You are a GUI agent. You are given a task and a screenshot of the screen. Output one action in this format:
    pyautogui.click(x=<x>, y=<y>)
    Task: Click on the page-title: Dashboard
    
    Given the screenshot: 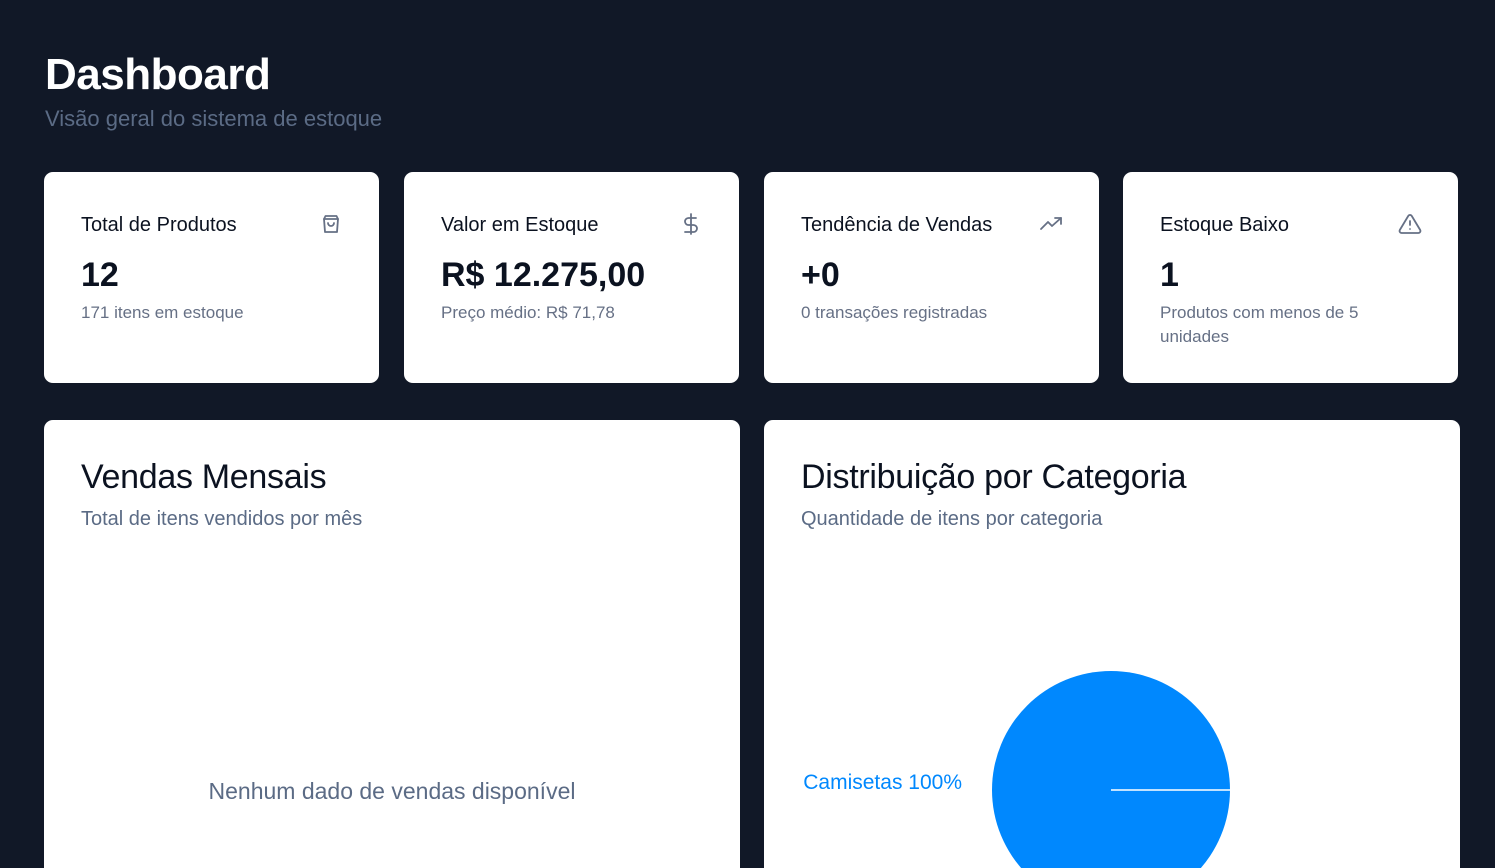 What is the action you would take?
    pyautogui.click(x=158, y=74)
    